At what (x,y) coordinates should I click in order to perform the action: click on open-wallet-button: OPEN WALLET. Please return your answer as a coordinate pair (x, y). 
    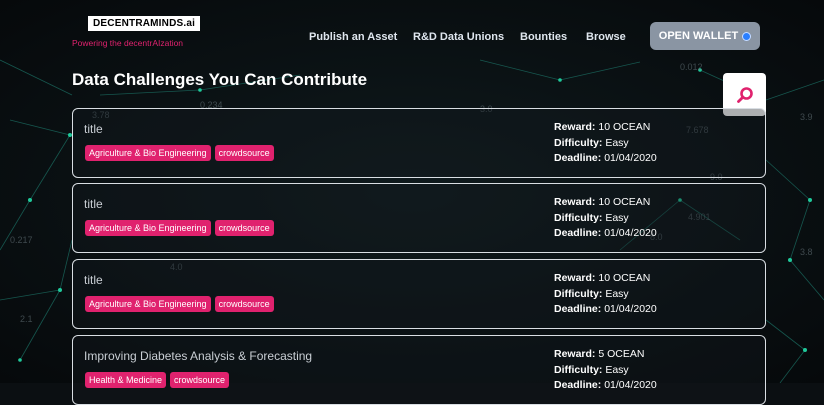
    Looking at the image, I should click on (705, 36).